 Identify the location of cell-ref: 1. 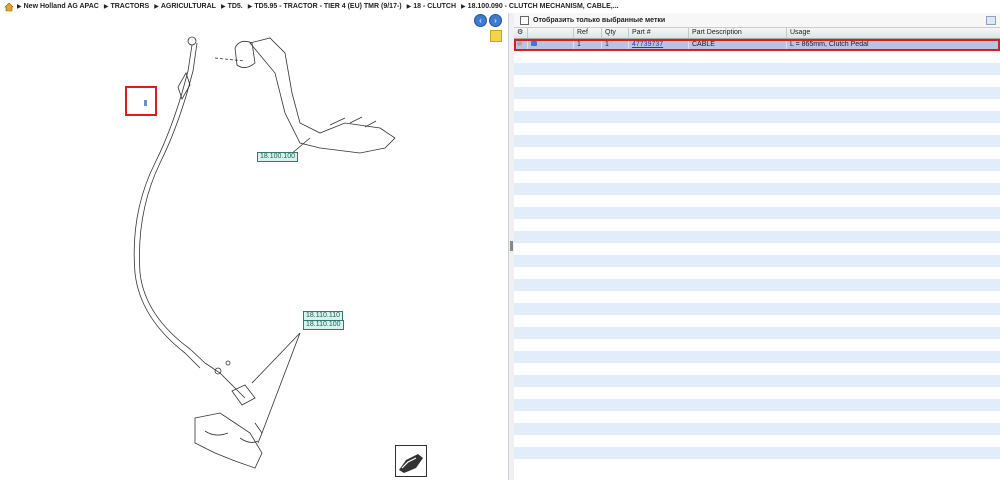
(588, 45).